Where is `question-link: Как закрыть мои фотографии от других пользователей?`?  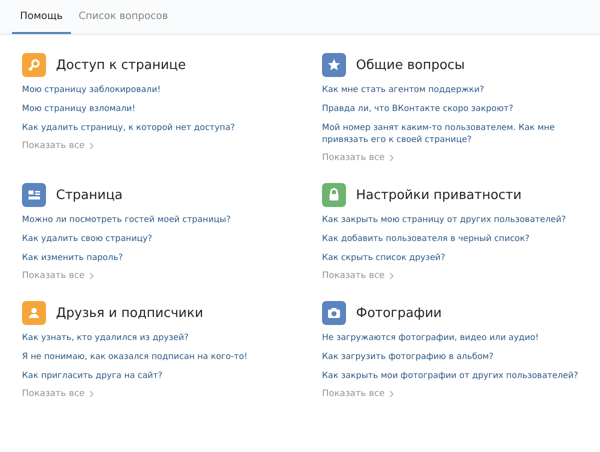
question-link: Как закрыть мои фотографии от других пользователей? is located at coordinates (460, 376).